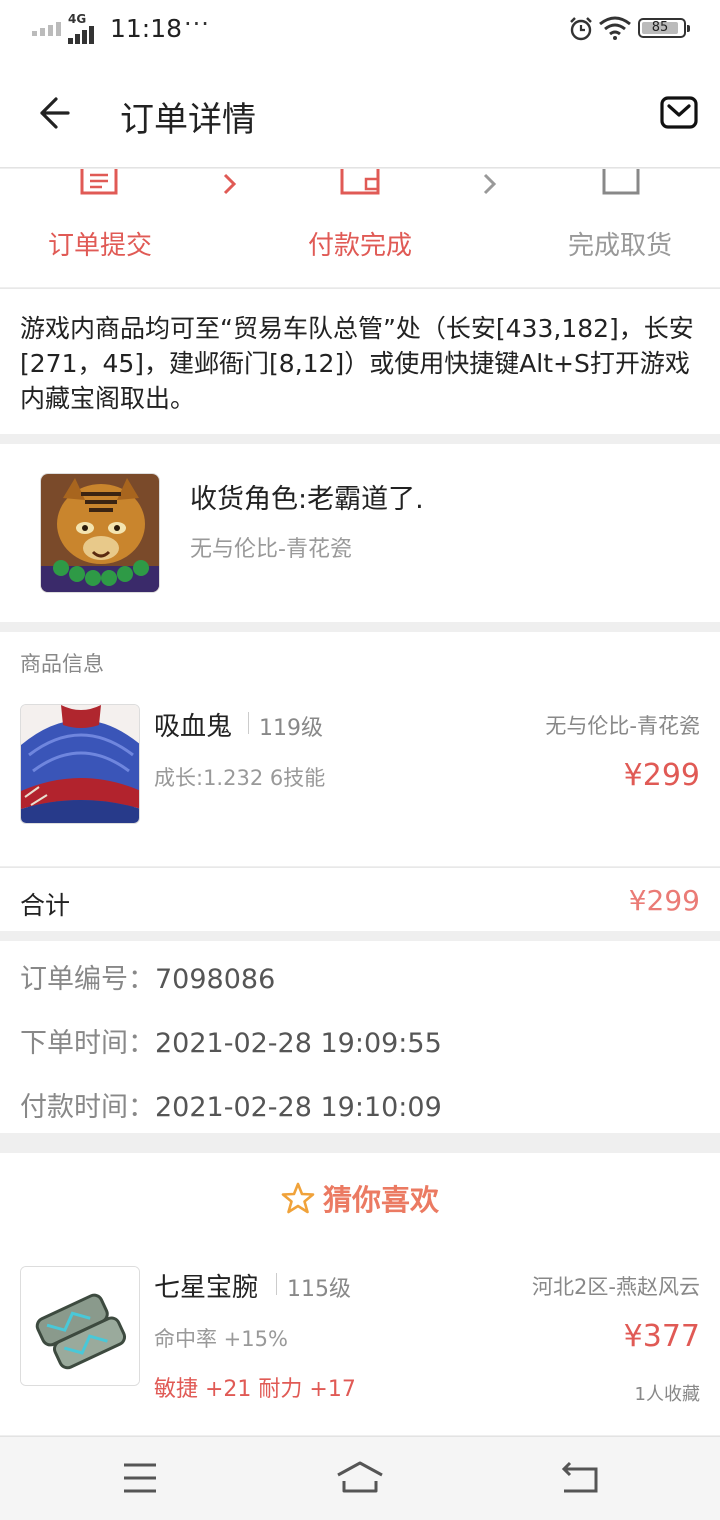  I want to click on order-paid-label: 付款时间：, so click(87, 1107).